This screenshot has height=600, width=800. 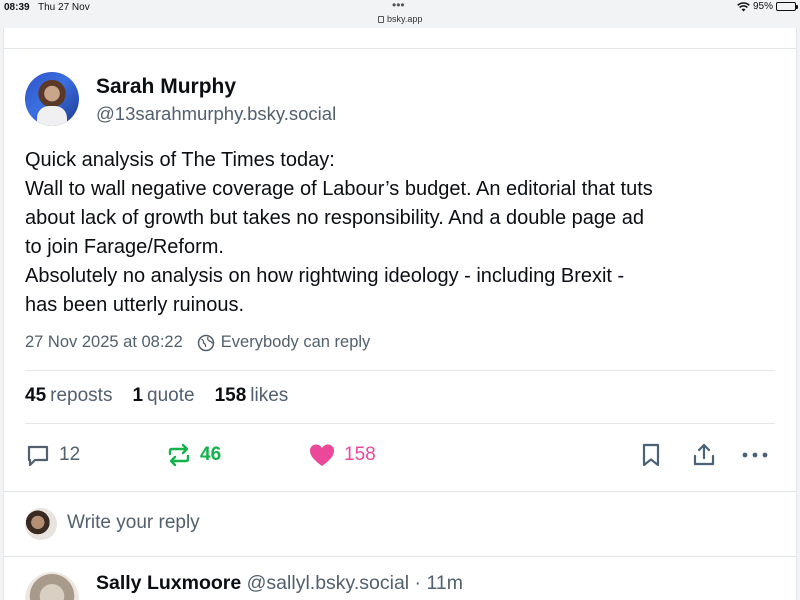 I want to click on author-handle: @13sarahmurphy.bsky.social, so click(x=216, y=114).